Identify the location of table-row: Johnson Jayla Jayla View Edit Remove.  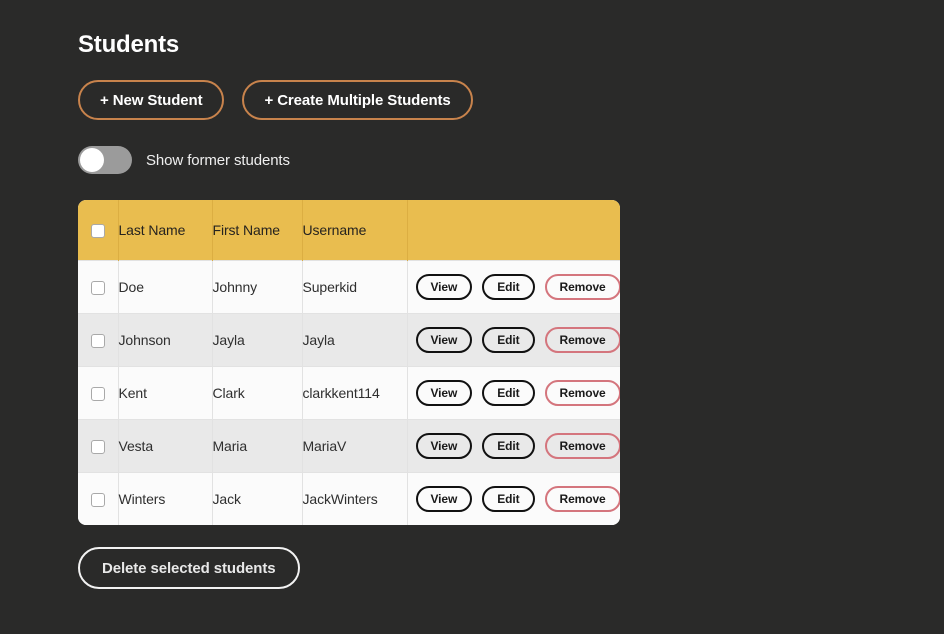
(349, 340).